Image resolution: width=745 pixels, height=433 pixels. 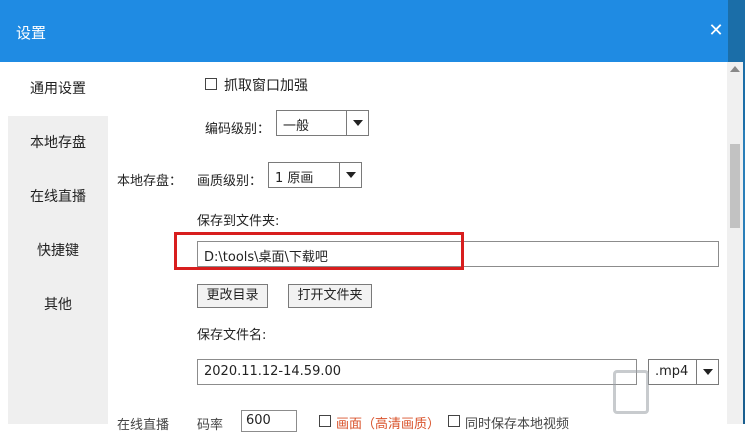 I want to click on change-directory-button: 更改目录, so click(x=232, y=296).